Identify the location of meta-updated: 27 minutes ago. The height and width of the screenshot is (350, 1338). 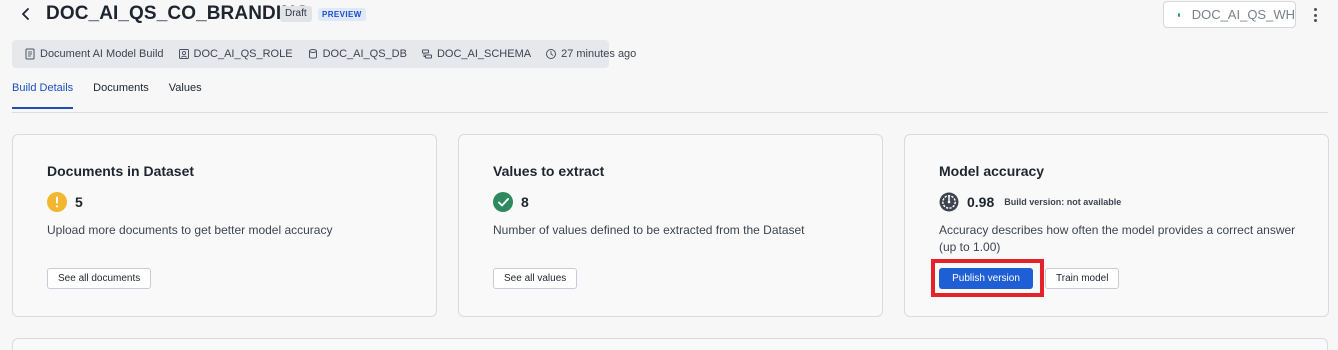
(590, 54).